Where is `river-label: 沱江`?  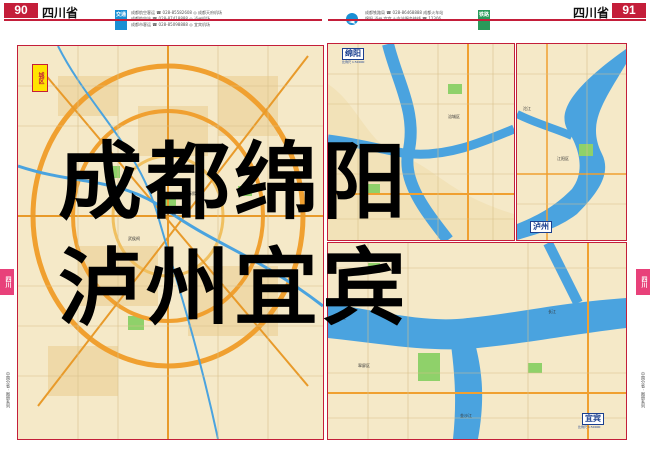
river-label: 沱江 is located at coordinates (527, 108).